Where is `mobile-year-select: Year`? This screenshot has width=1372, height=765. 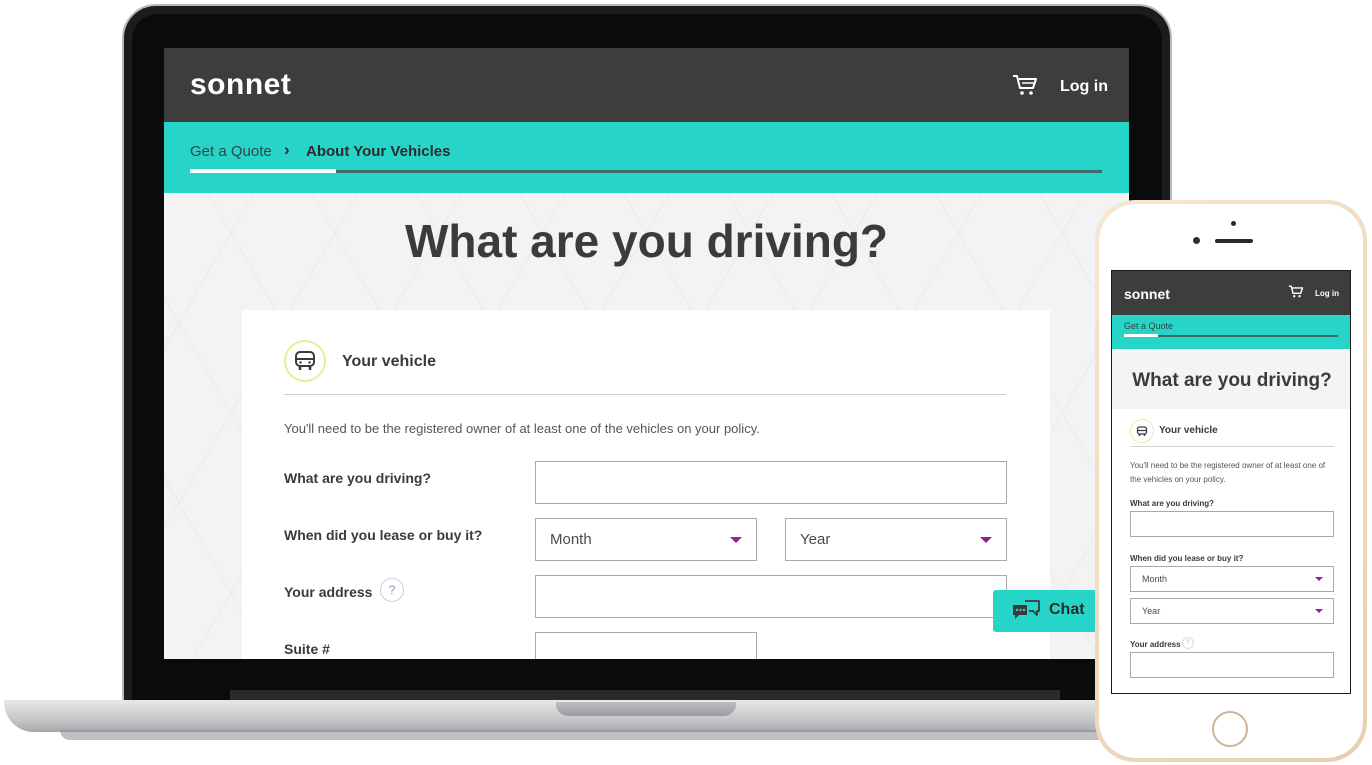
mobile-year-select: Year is located at coordinates (1232, 611).